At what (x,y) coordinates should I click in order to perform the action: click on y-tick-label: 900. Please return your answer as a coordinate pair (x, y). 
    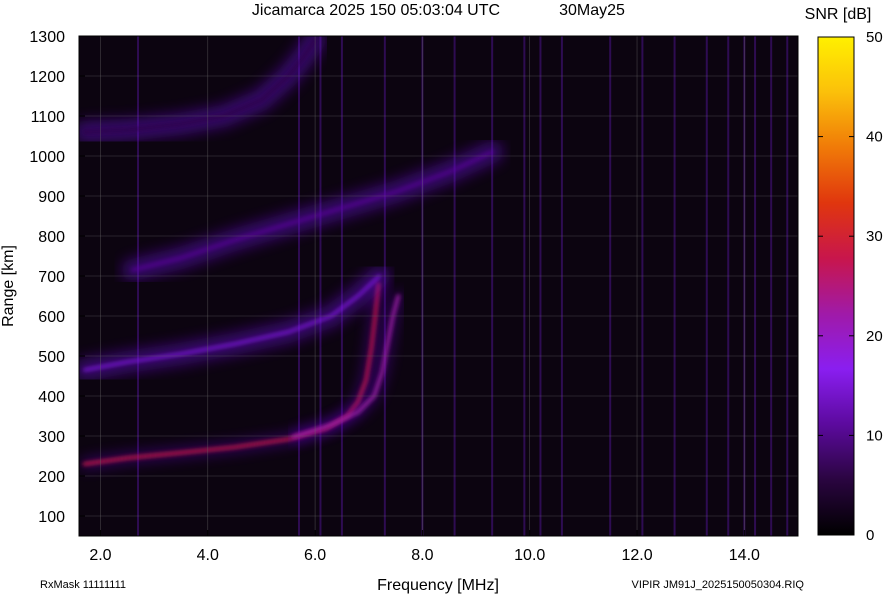
    Looking at the image, I should click on (51, 197).